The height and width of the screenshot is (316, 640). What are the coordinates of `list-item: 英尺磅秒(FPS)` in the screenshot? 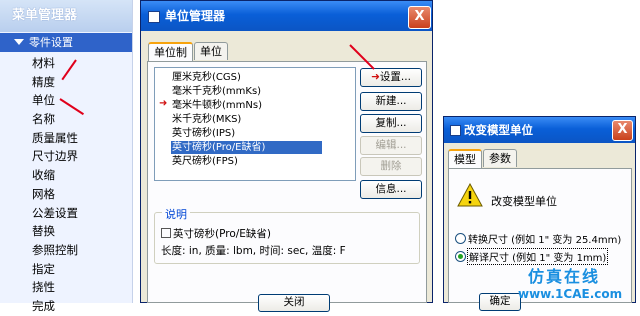 It's located at (205, 161).